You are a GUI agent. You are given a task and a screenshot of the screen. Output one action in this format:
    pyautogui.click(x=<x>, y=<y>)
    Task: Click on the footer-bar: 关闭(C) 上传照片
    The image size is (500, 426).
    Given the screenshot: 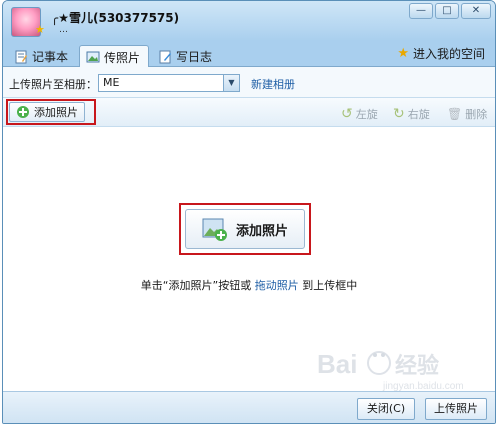 What is the action you would take?
    pyautogui.click(x=249, y=407)
    